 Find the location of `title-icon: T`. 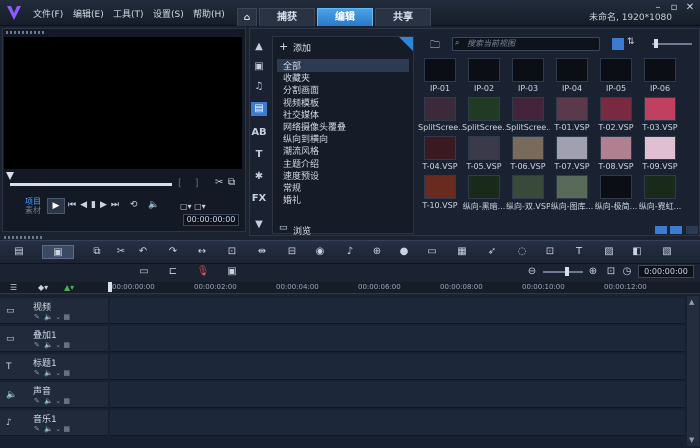

title-icon: T is located at coordinates (259, 155).